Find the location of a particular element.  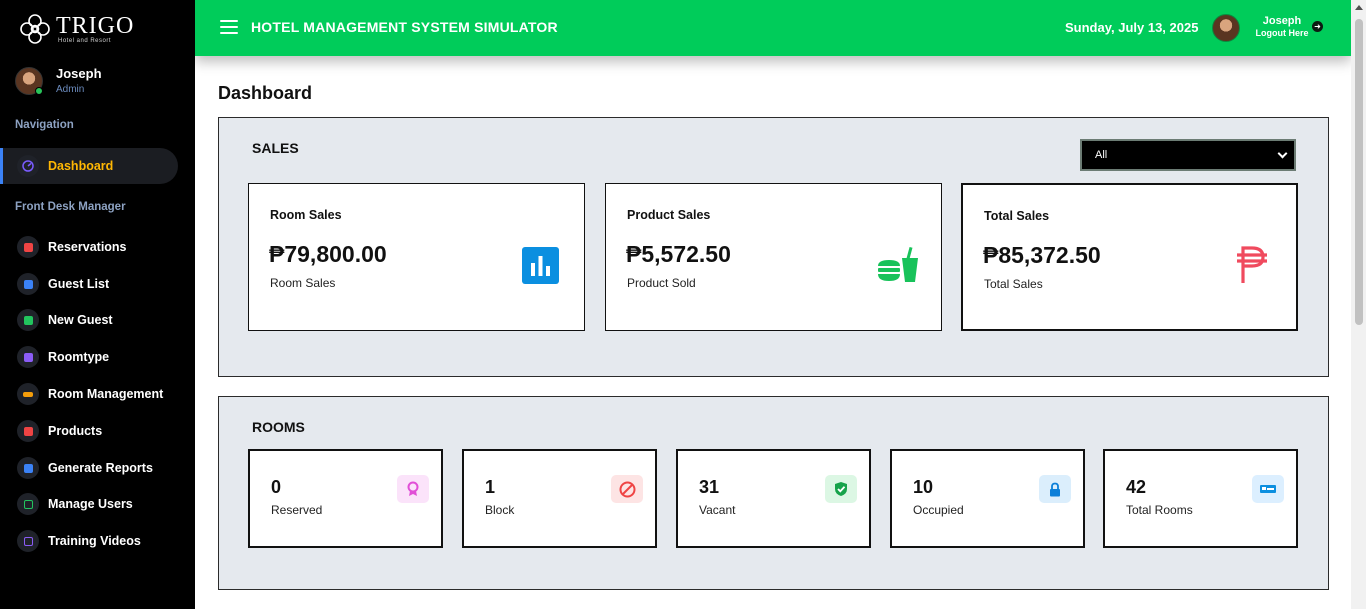

hamburger-menu-icon is located at coordinates (229, 27).